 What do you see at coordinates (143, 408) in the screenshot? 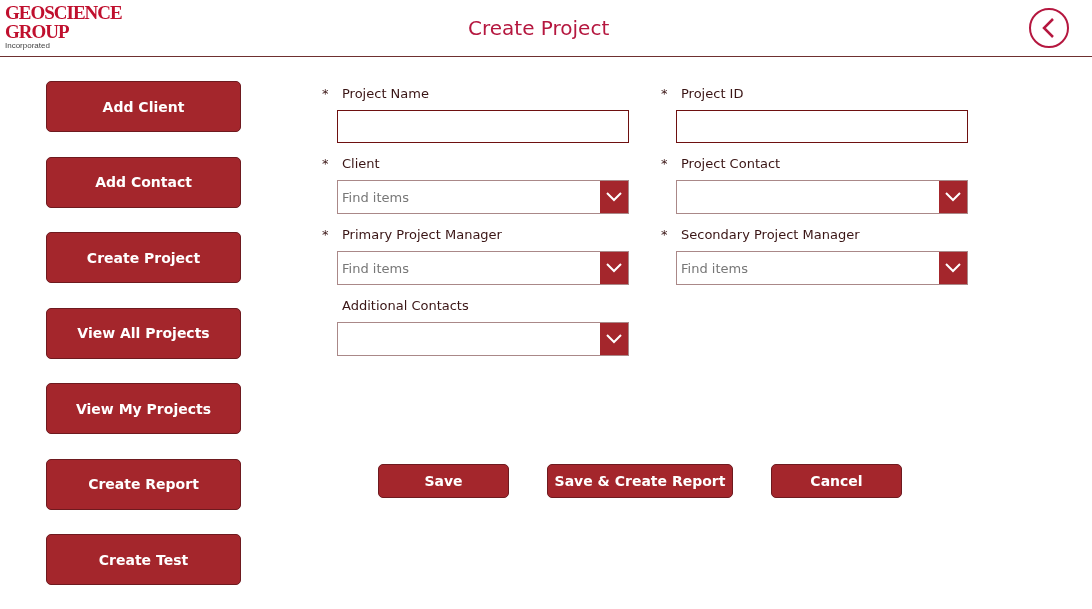
I see `nav-button: View My Projects` at bounding box center [143, 408].